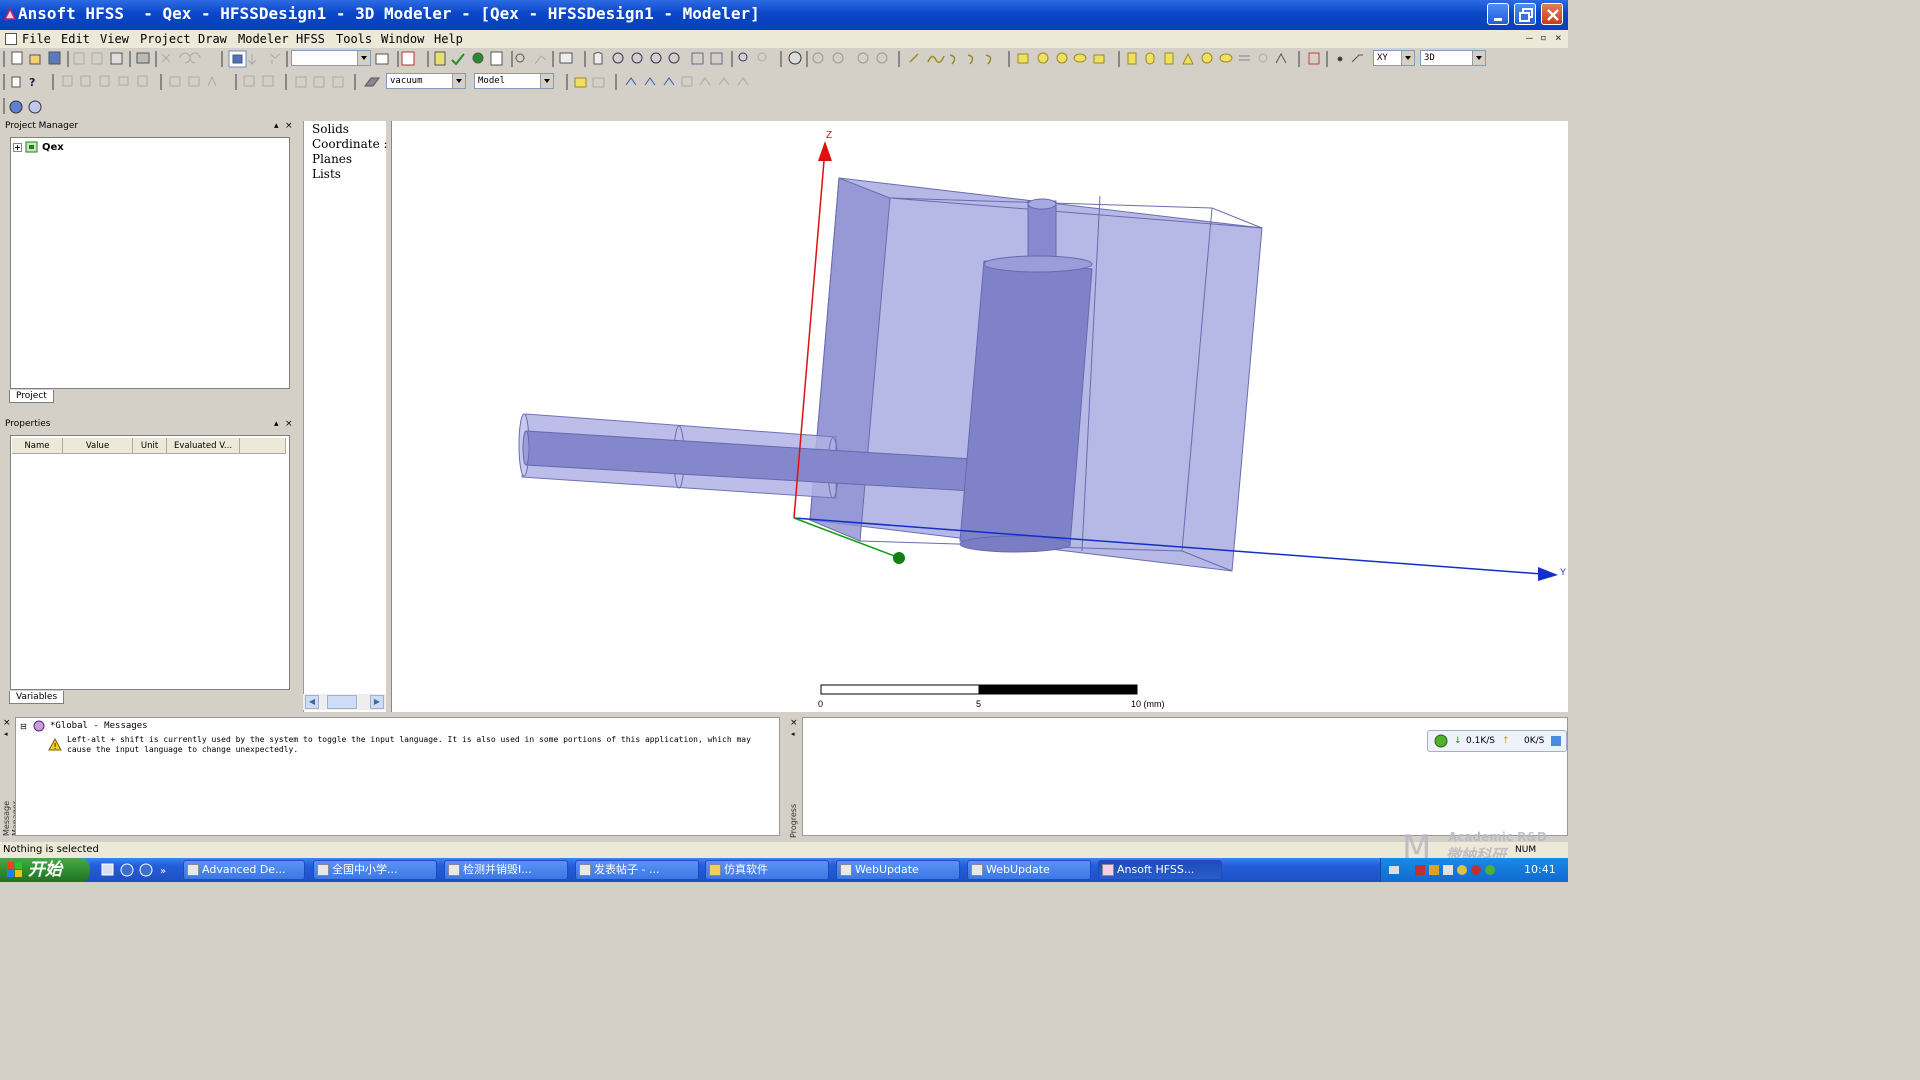  What do you see at coordinates (1529, 37) in the screenshot?
I see `mdi-minimize-button: –` at bounding box center [1529, 37].